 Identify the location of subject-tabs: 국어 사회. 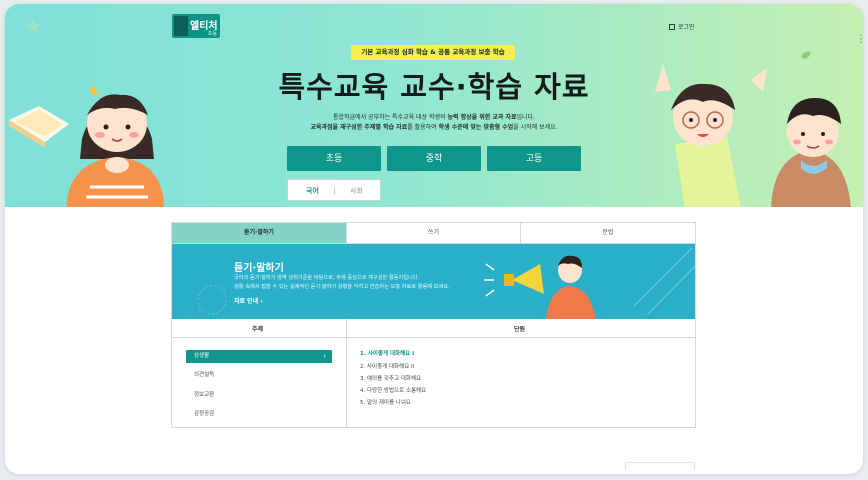
(334, 190).